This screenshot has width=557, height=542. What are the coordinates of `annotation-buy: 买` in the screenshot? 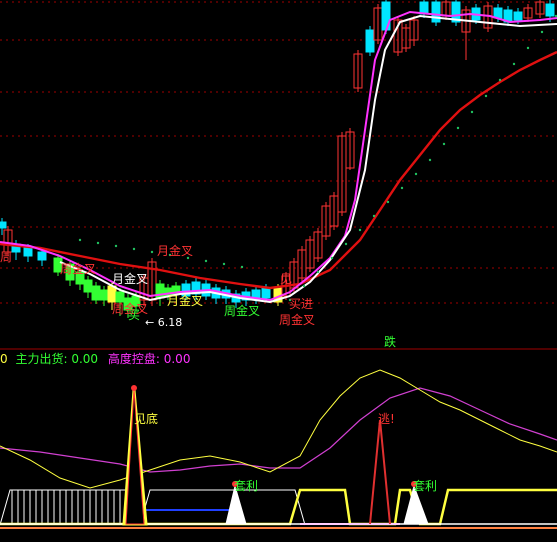 It's located at (134, 315).